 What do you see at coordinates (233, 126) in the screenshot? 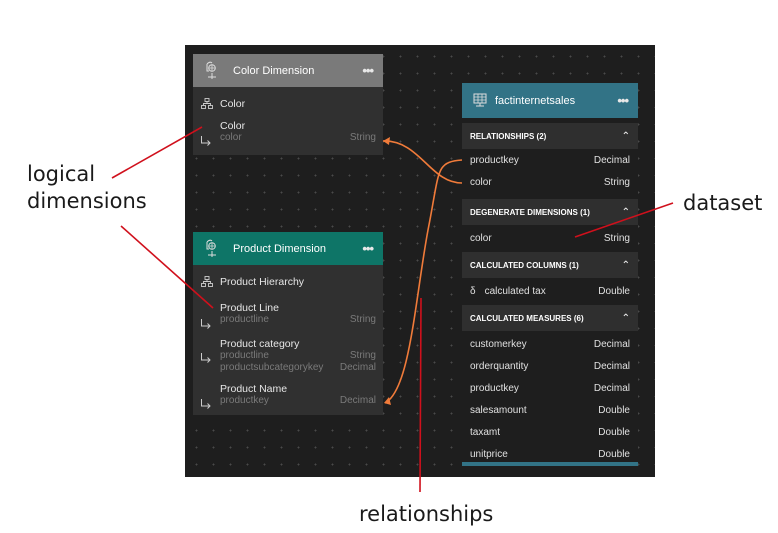
I see `attribute-name: Color` at bounding box center [233, 126].